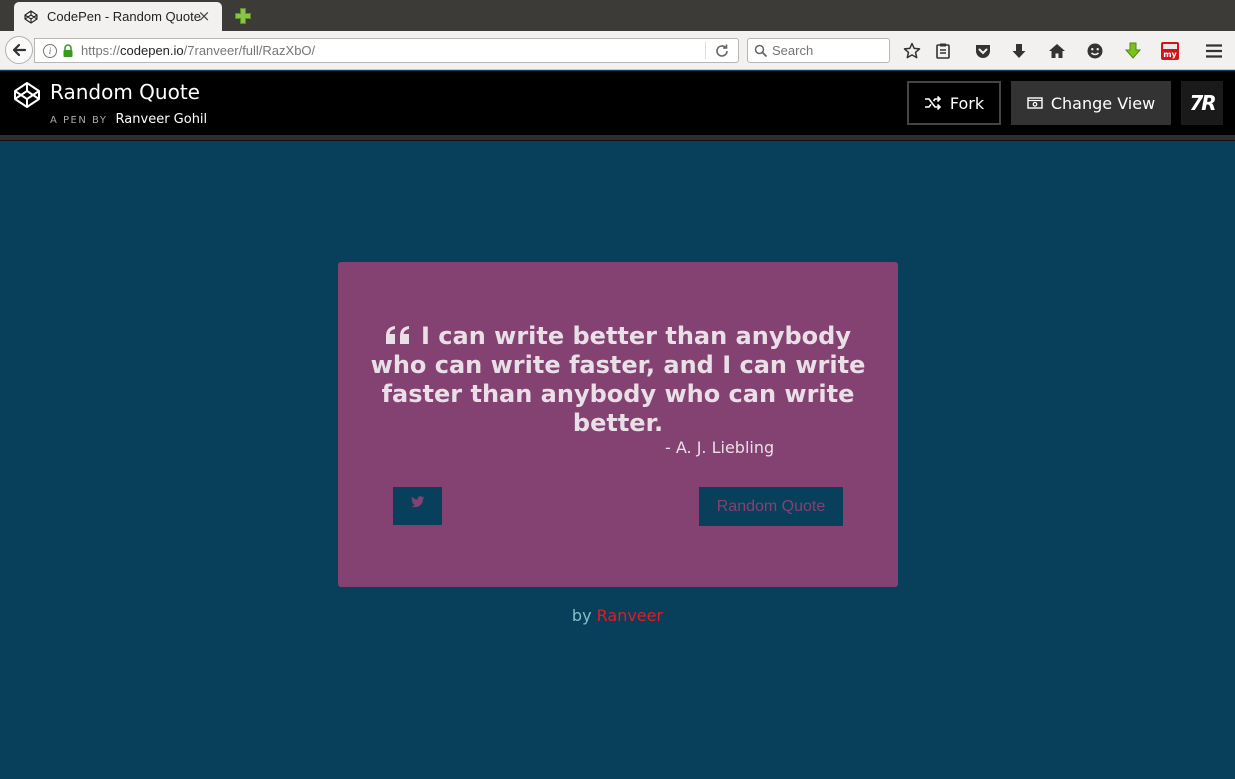  Describe the element at coordinates (722, 51) in the screenshot. I see `reload-icon` at that location.